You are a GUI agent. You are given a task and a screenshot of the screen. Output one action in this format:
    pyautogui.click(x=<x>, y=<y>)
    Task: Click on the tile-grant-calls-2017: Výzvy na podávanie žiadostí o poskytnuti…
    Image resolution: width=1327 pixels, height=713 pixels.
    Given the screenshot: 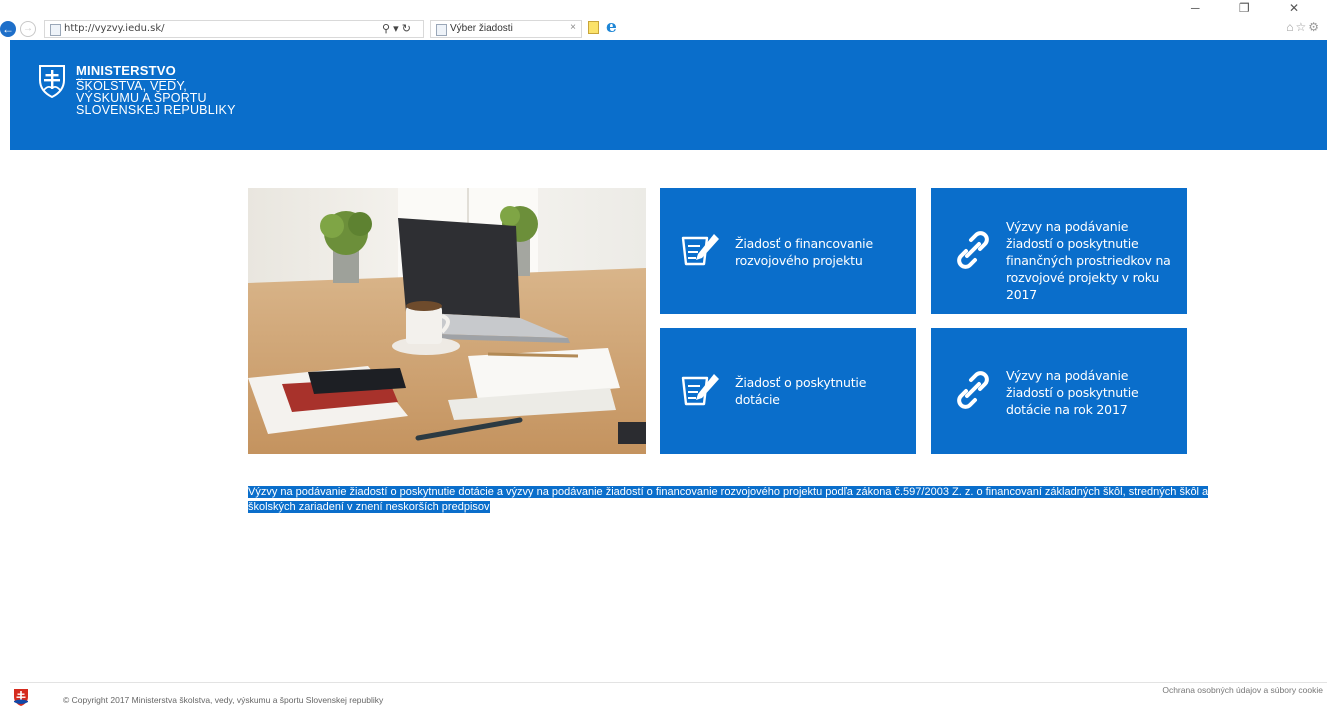 What is the action you would take?
    pyautogui.click(x=1059, y=391)
    